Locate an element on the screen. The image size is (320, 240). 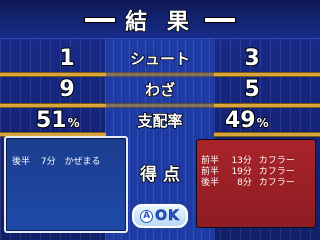
scorer-name: かぜまる is located at coordinates (82, 162).